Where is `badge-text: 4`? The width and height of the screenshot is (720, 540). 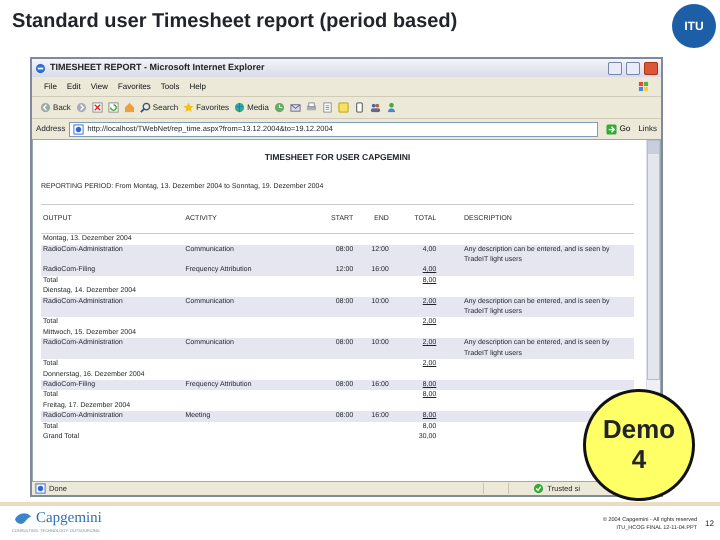 badge-text: 4 is located at coordinates (639, 460).